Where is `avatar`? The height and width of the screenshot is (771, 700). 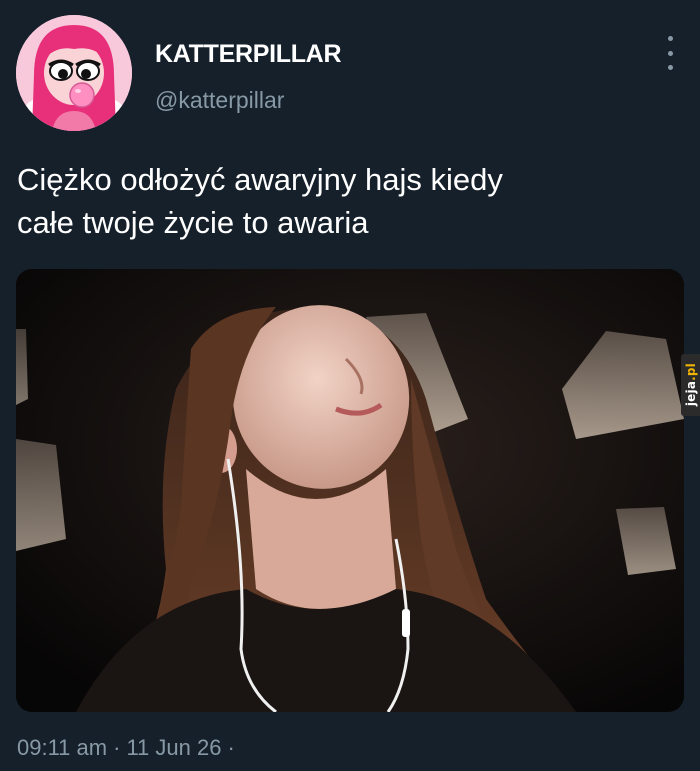 avatar is located at coordinates (74, 73).